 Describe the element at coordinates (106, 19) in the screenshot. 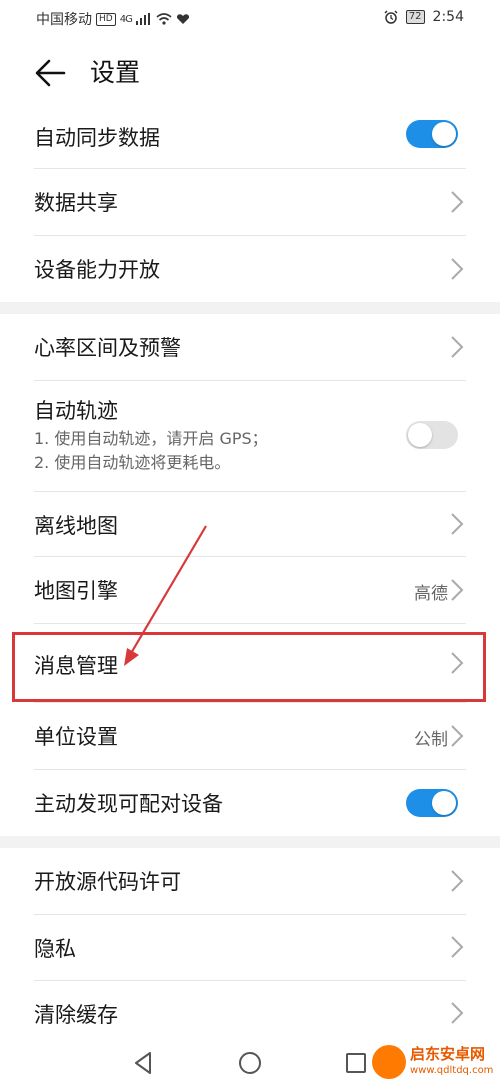

I see `hd-badge: HD` at that location.